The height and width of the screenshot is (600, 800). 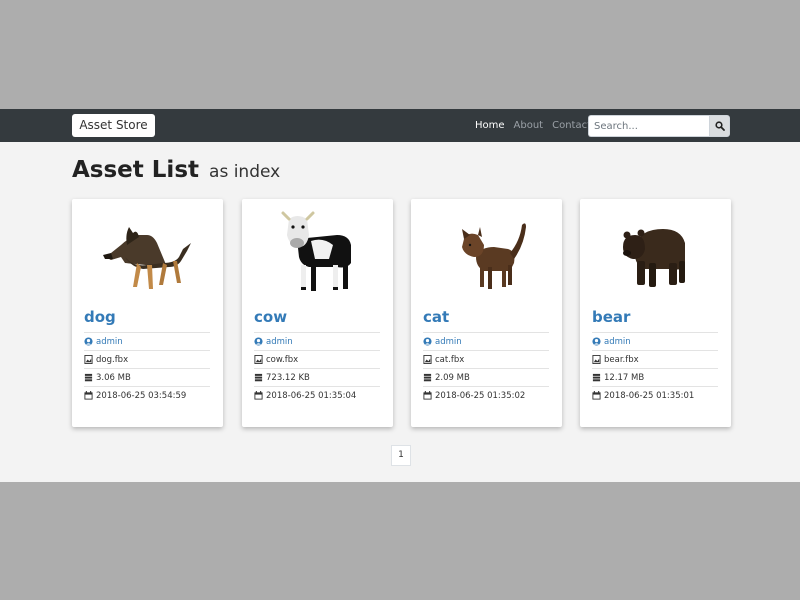 I want to click on date-row: 2018-06-25 01:35:02, so click(x=486, y=395).